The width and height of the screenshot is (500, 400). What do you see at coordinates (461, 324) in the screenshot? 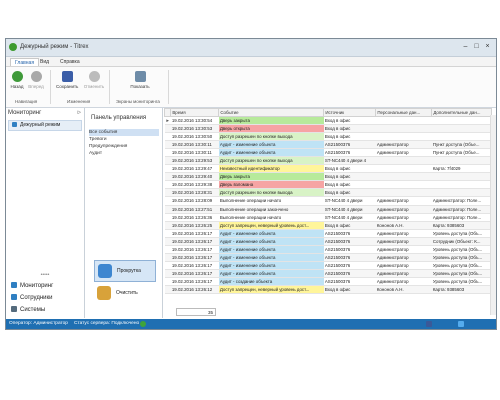
I see `twitter-icon` at bounding box center [461, 324].